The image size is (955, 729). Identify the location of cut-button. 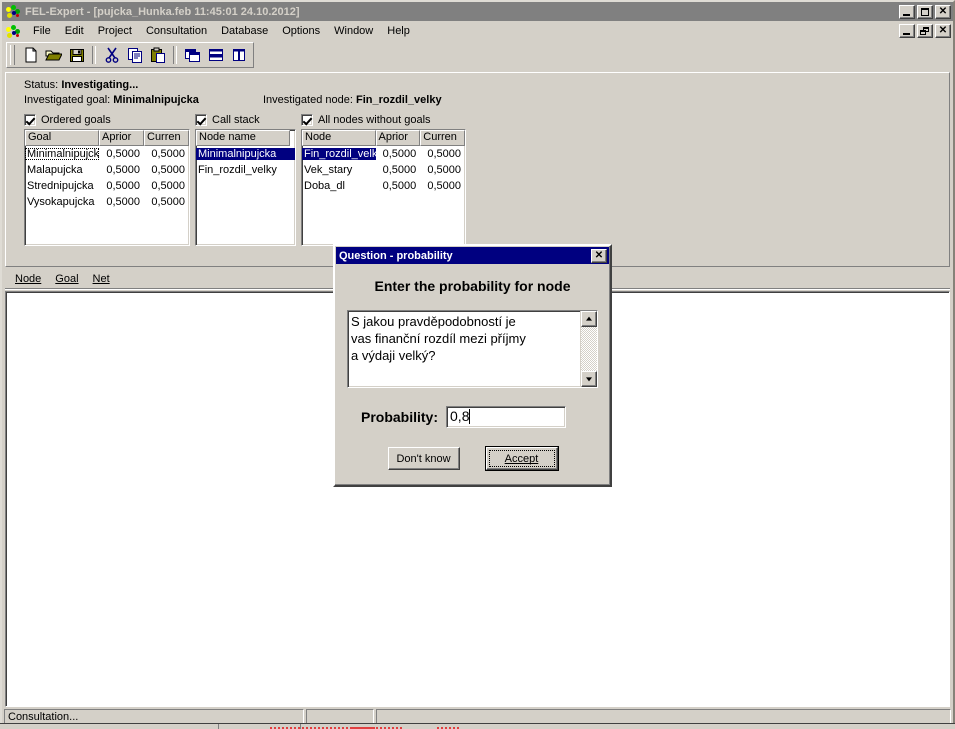
(111, 55).